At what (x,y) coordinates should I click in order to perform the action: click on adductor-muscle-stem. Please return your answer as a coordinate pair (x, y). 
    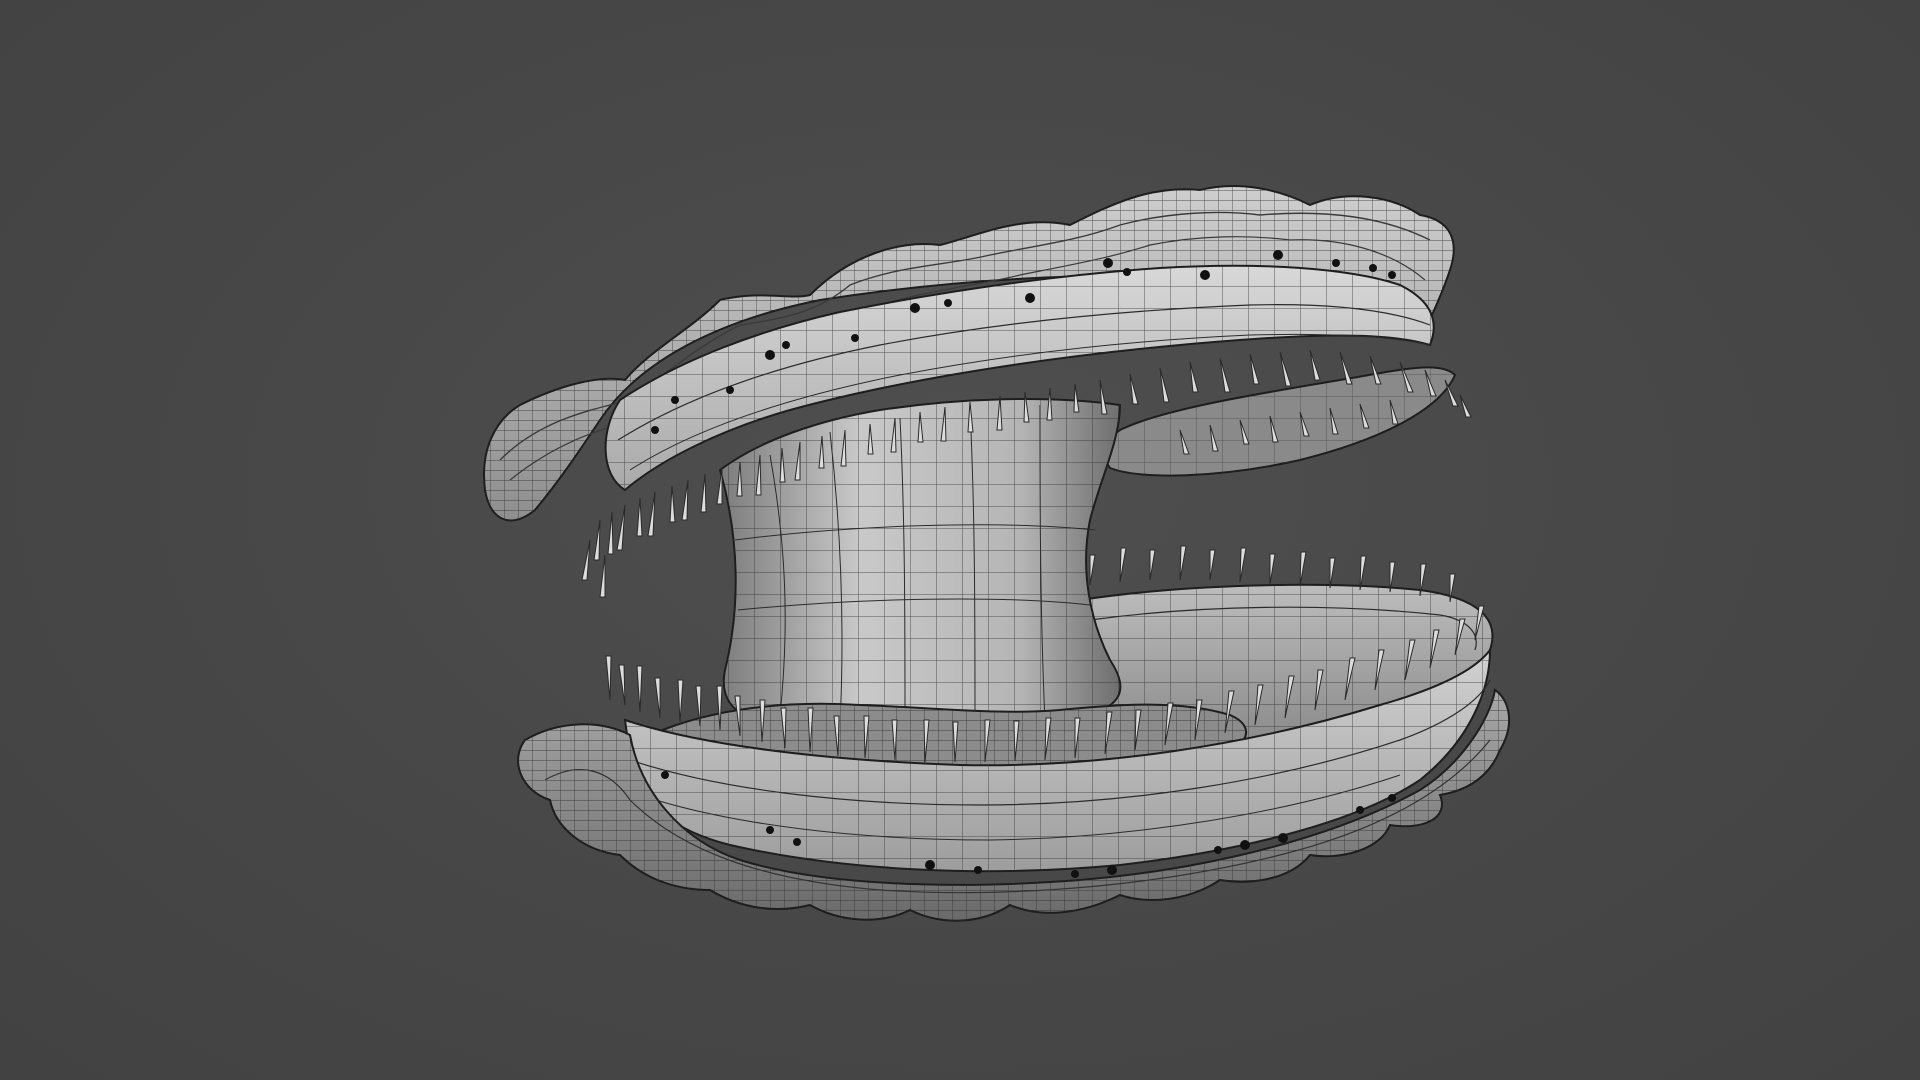
    Looking at the image, I should click on (920, 565).